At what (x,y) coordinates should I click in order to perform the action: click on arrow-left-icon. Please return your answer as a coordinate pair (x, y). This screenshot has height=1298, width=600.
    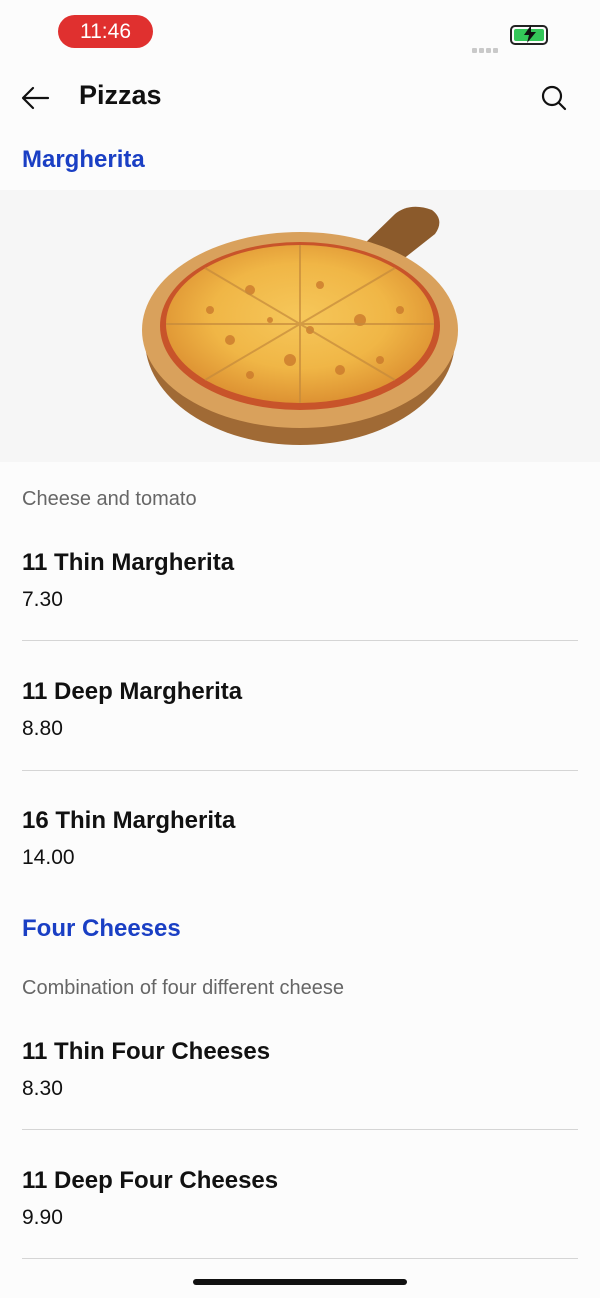
    Looking at the image, I should click on (35, 98).